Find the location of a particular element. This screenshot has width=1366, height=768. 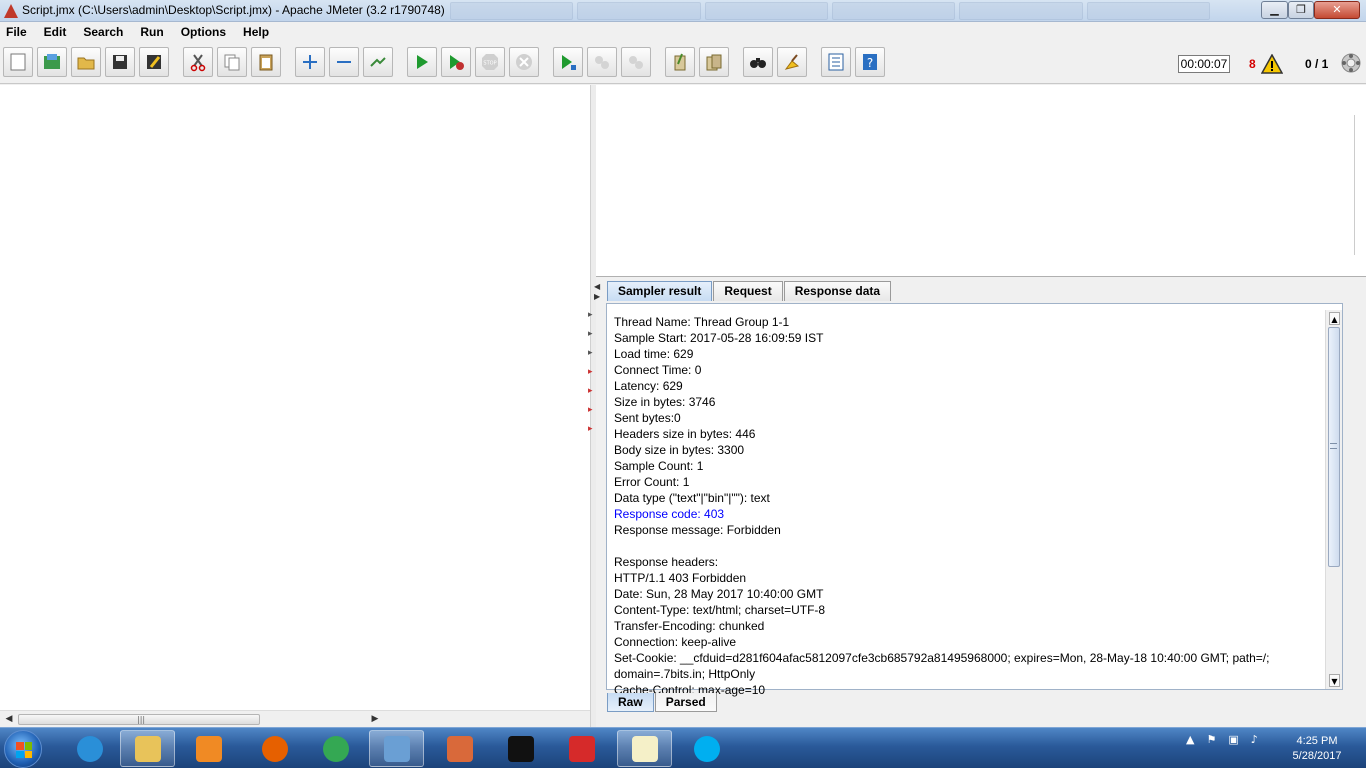

taskbar-app-control-panel is located at coordinates (396, 748).